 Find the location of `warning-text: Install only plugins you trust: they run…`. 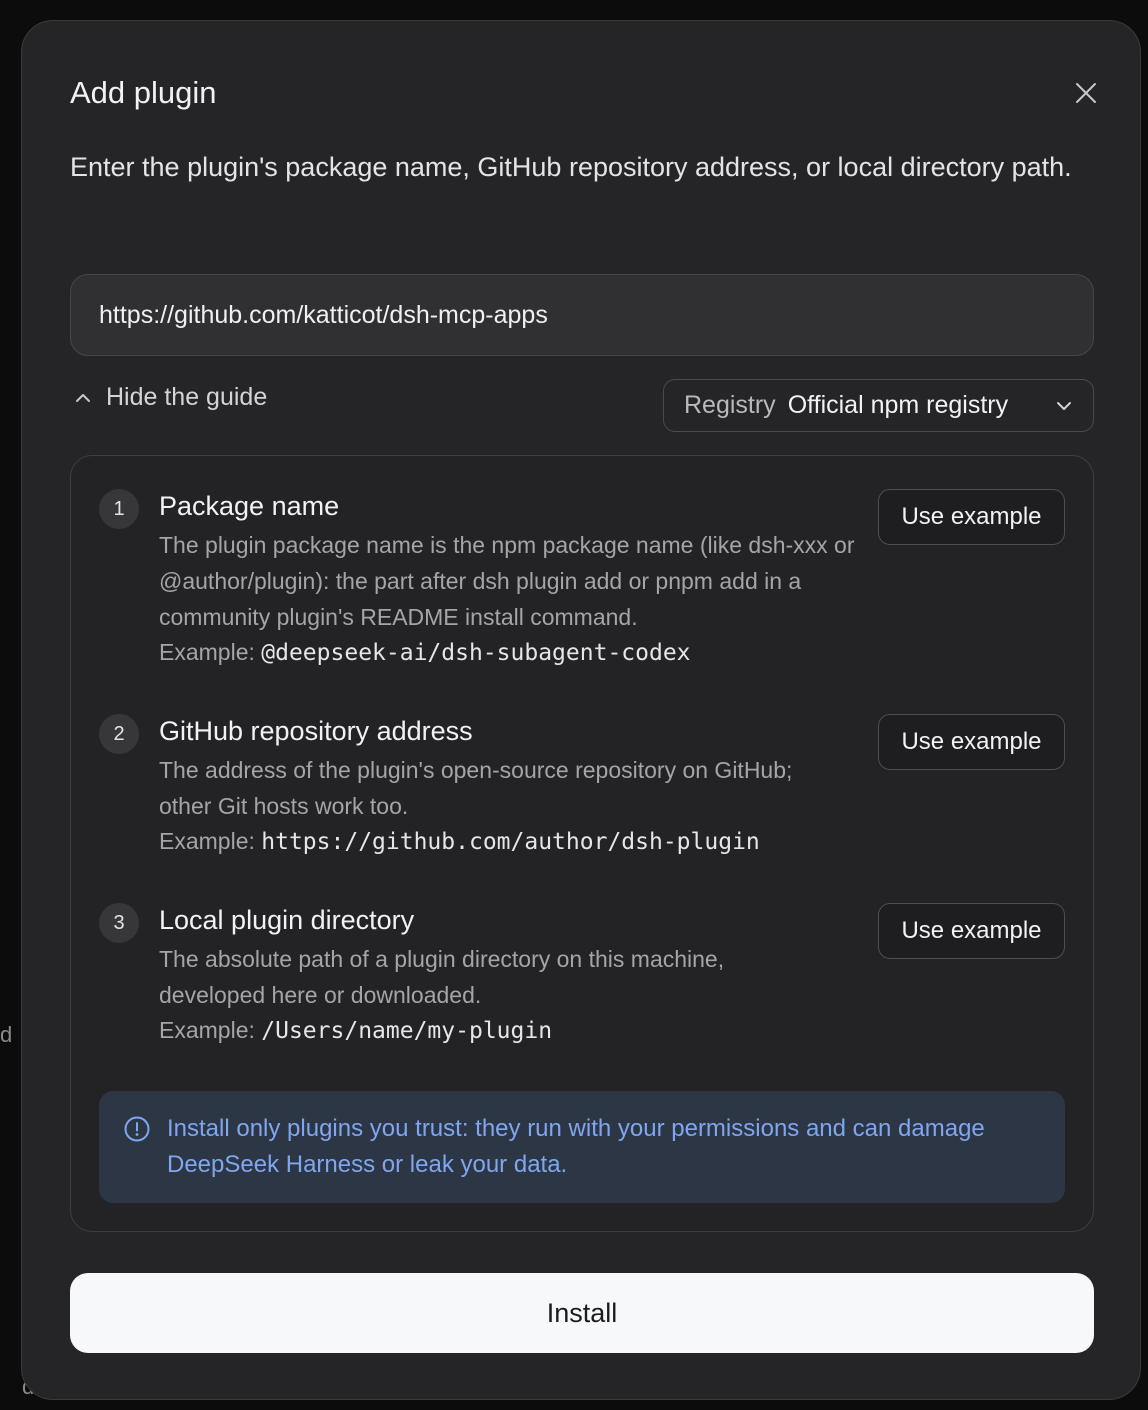

warning-text: Install only plugins you trust: they run… is located at coordinates (576, 1146).